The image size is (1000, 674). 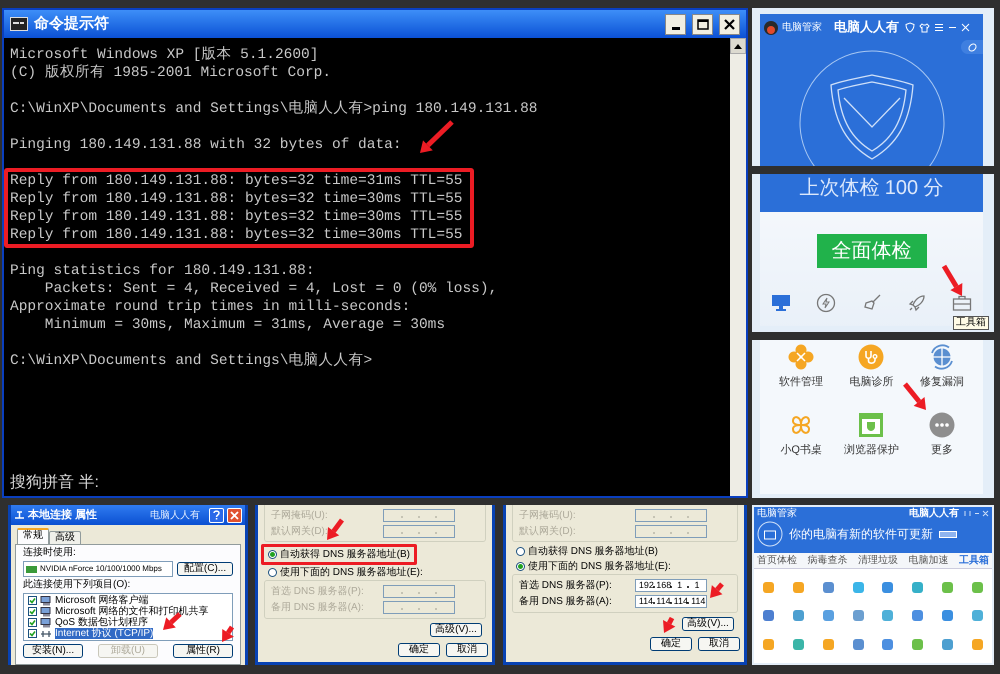 What do you see at coordinates (924, 27) in the screenshot?
I see `shirt-icon` at bounding box center [924, 27].